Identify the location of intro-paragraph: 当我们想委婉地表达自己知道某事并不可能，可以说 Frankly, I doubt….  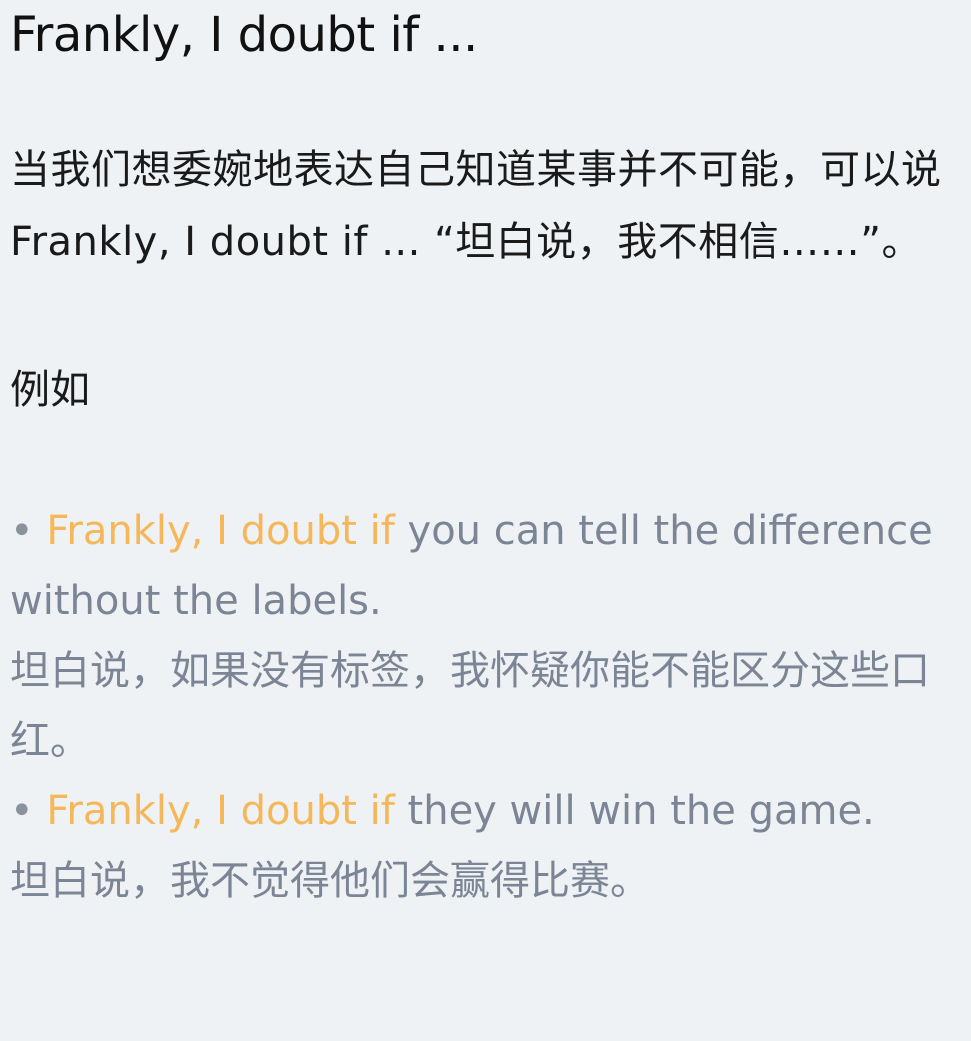
(476, 206).